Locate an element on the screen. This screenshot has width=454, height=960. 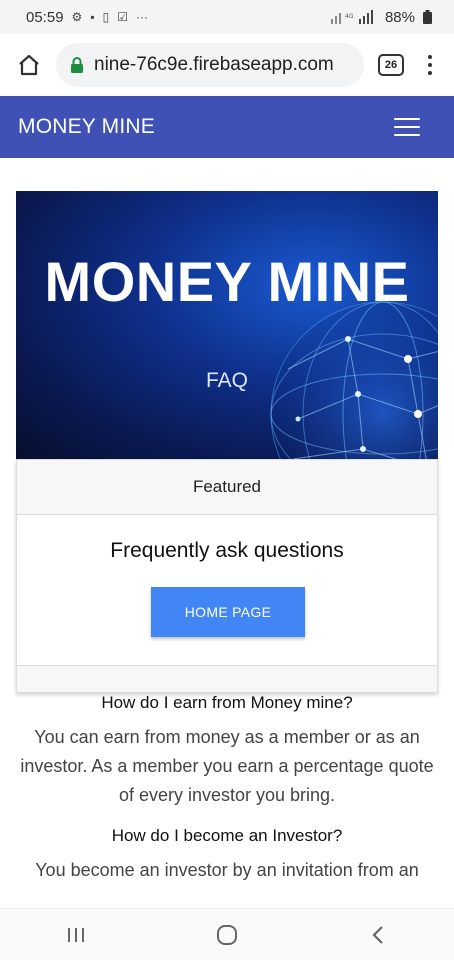
svg-text: 4G is located at coordinates (349, 16).